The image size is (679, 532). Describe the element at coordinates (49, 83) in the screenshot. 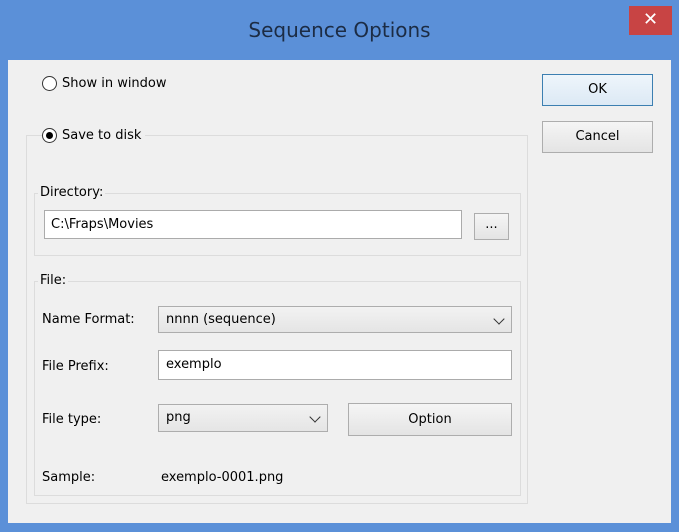

I see `show-in-window-radio` at that location.